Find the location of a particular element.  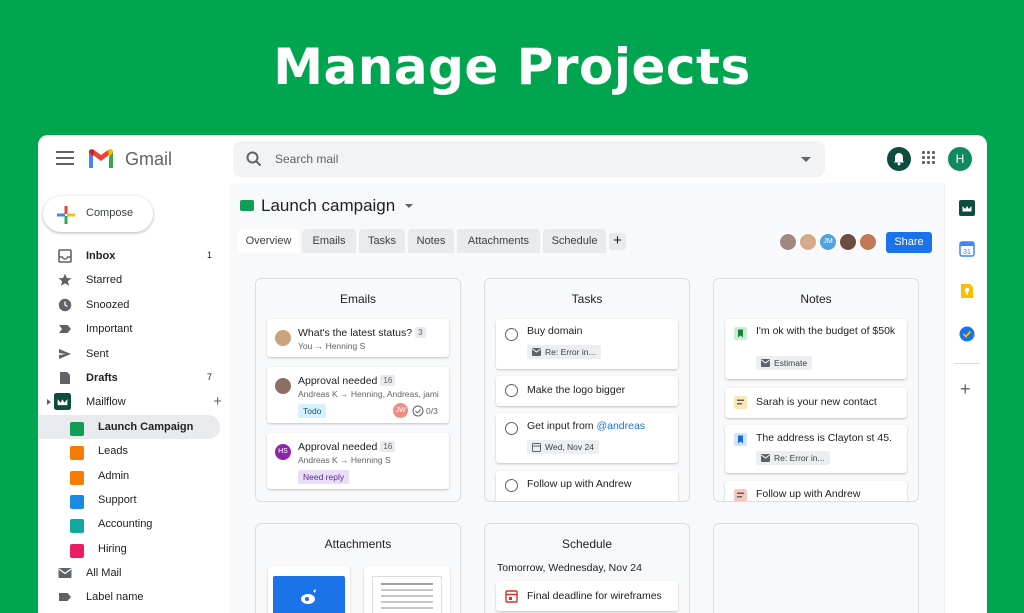

sidebar-item-mailflow: Mailflow + is located at coordinates (134, 402).